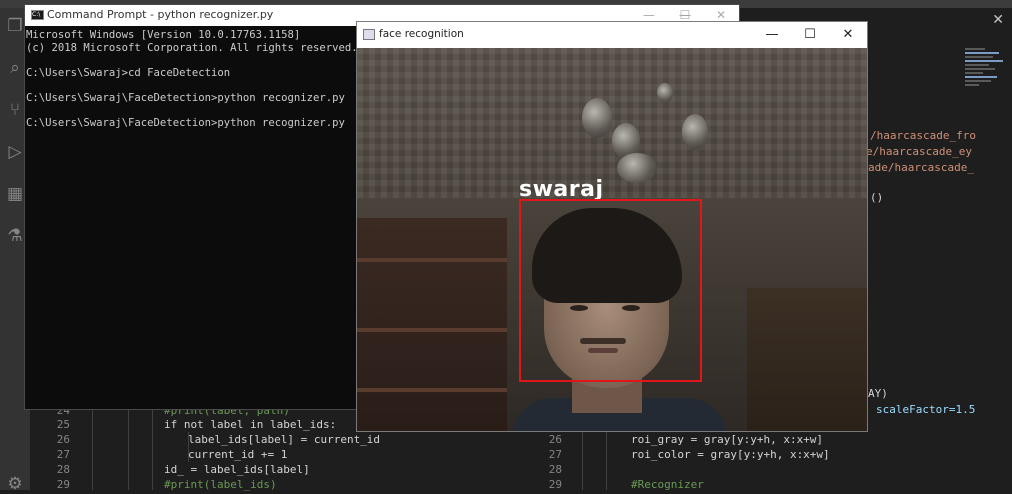 Image resolution: width=1012 pixels, height=494 pixels. I want to click on code-line: label_ids[label] = current_id, so click(284, 439).